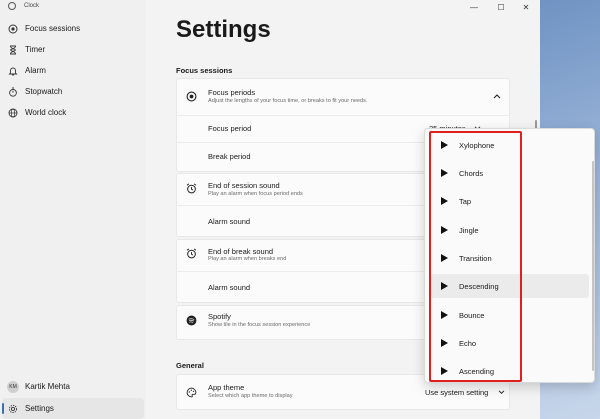 The image size is (600, 419). What do you see at coordinates (32, 6) in the screenshot?
I see `app-title: Clock` at bounding box center [32, 6].